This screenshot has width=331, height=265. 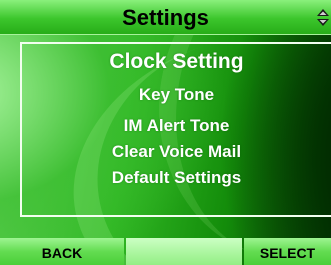 I want to click on menu-item-key-tone: Key Tone, so click(x=176, y=95).